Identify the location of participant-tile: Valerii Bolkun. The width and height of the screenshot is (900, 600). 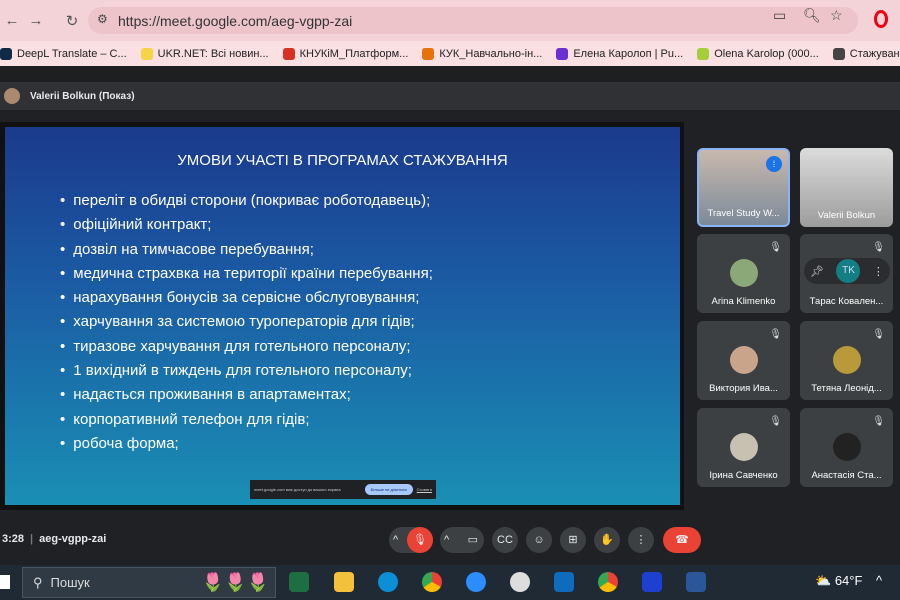
(846, 187).